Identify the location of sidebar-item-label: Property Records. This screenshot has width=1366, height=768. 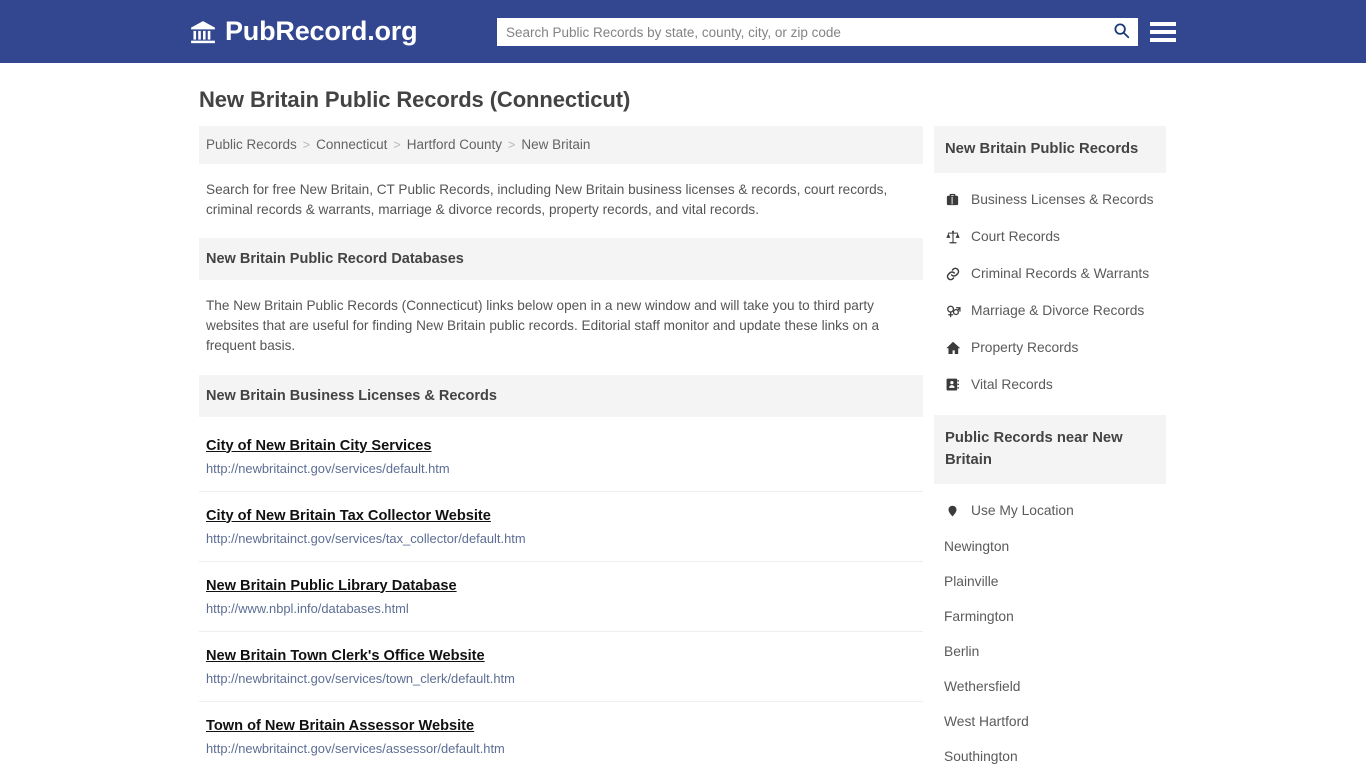
(1025, 348).